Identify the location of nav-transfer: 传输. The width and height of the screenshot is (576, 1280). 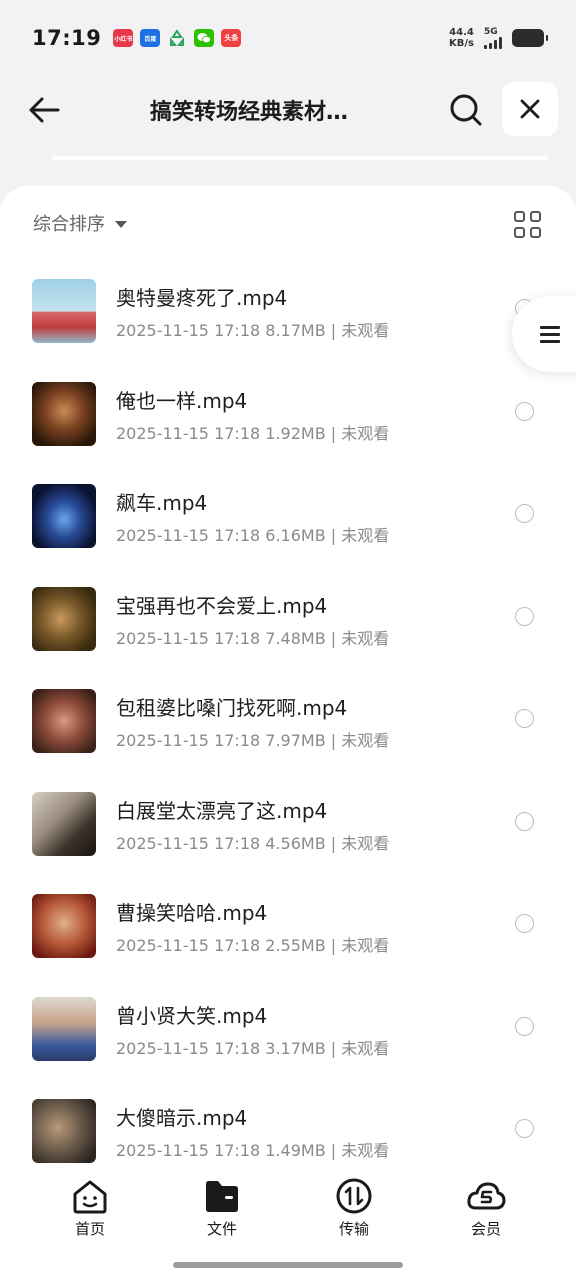
(354, 1208).